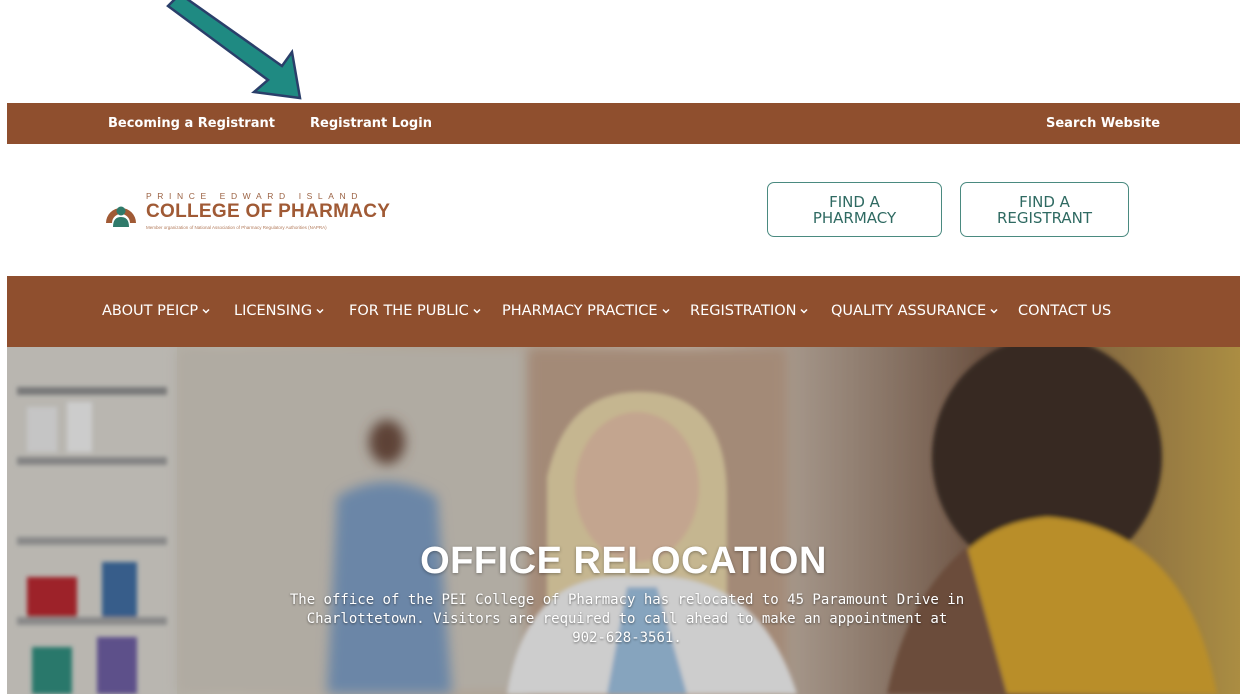  Describe the element at coordinates (854, 217) in the screenshot. I see `find-pharmacy-label-2: PHARMACY` at that location.